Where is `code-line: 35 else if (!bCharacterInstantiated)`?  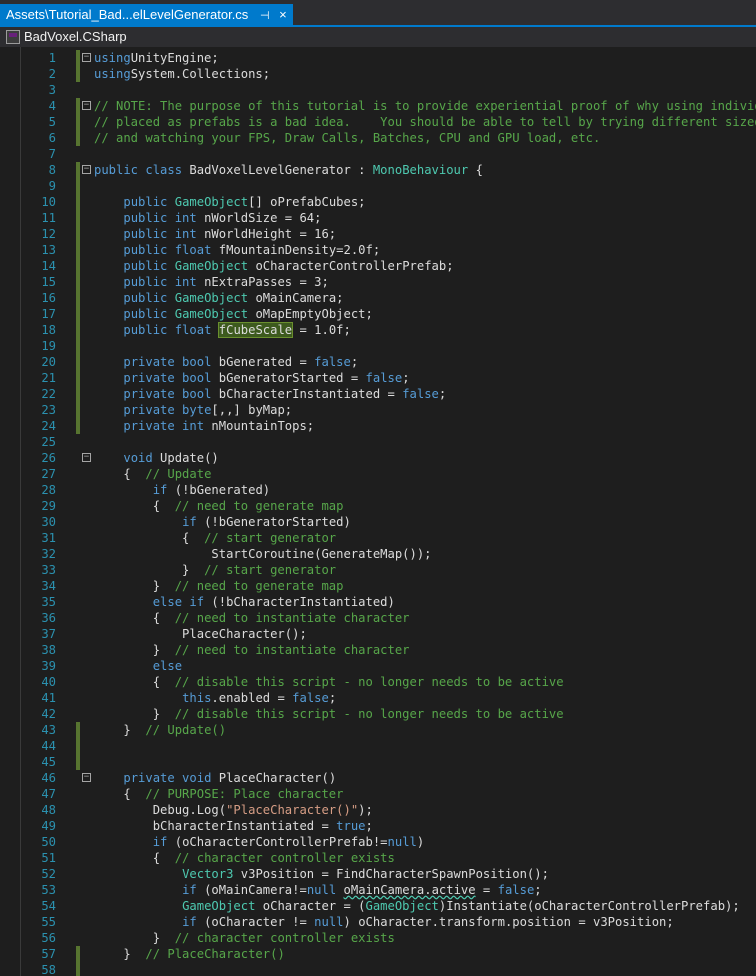
code-line: 35 else if (!bCharacterInstantiated) is located at coordinates (378, 602).